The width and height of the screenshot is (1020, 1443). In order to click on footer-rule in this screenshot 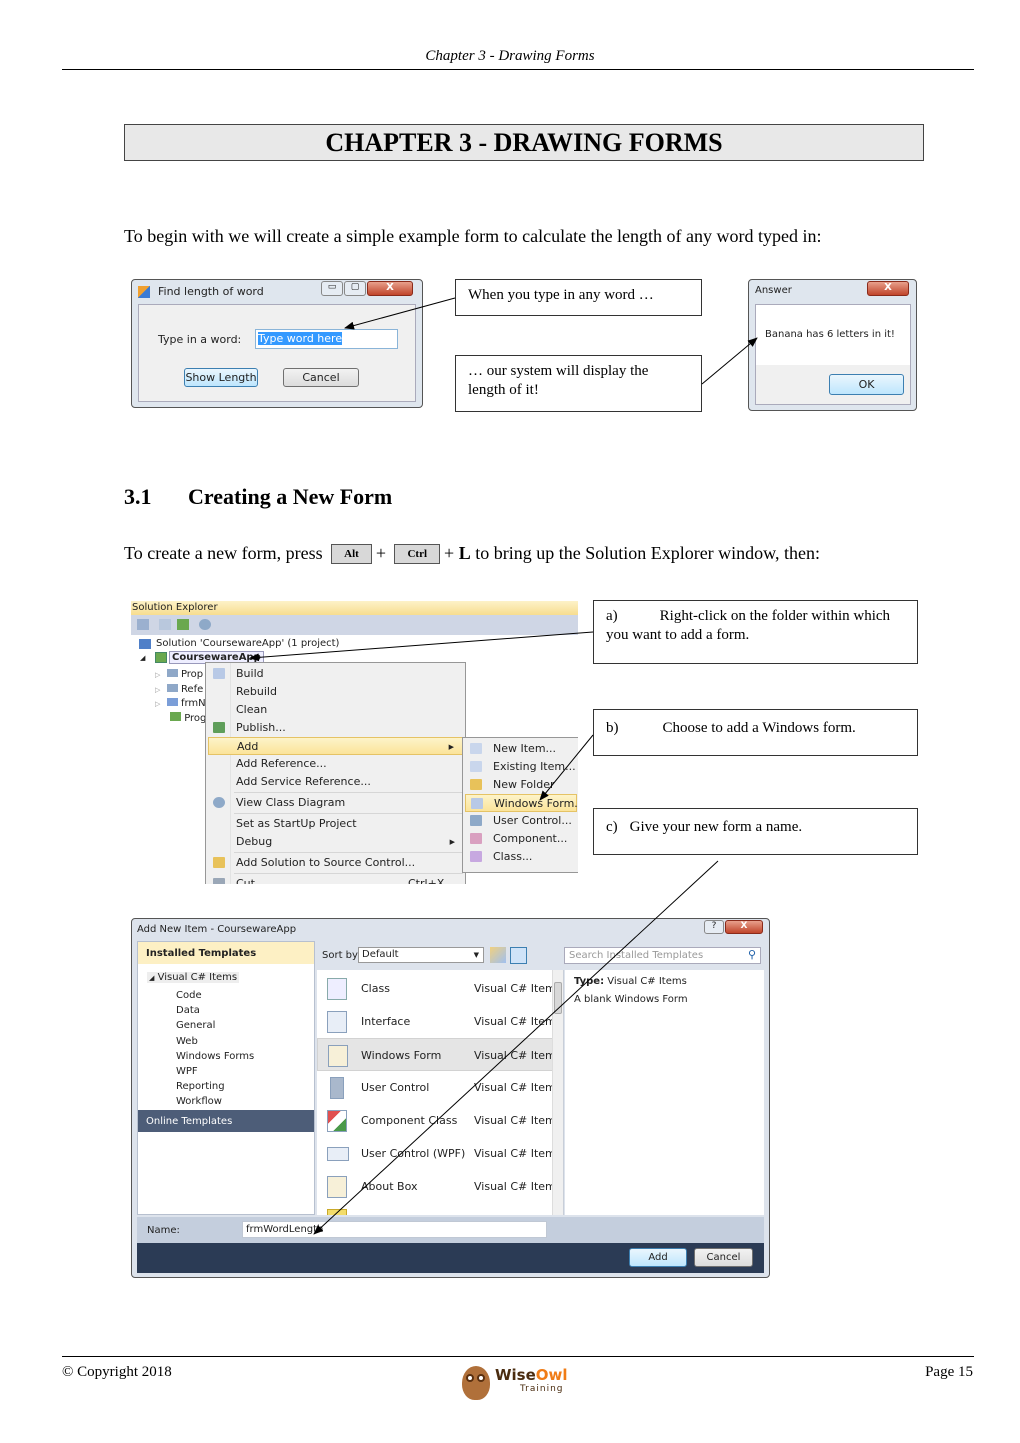, I will do `click(518, 1356)`.